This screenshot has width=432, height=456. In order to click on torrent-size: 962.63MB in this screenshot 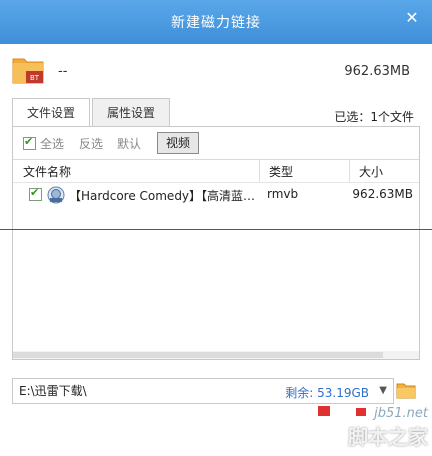, I will do `click(377, 71)`.